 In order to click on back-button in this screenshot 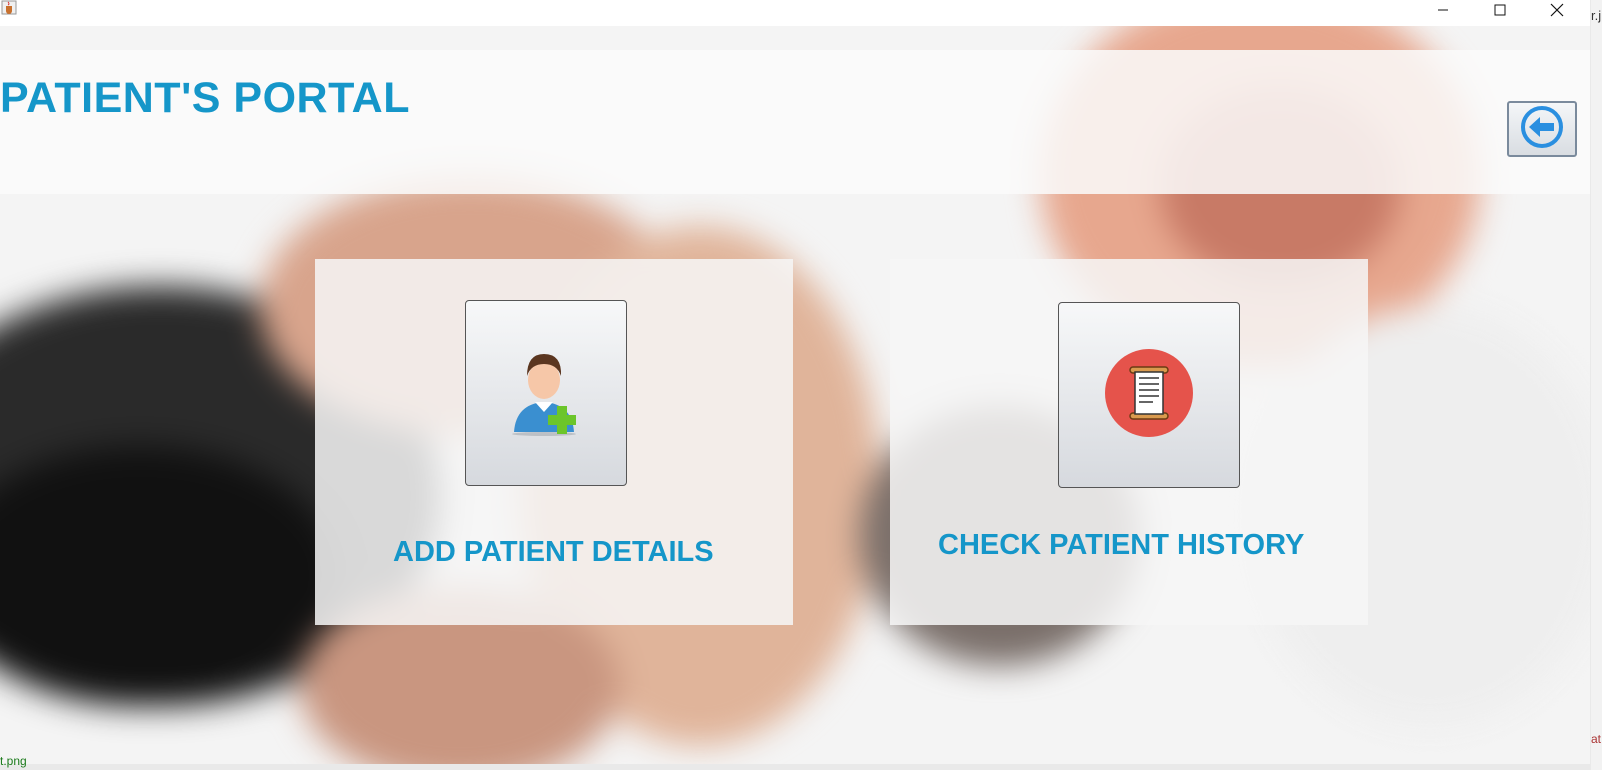, I will do `click(1542, 129)`.